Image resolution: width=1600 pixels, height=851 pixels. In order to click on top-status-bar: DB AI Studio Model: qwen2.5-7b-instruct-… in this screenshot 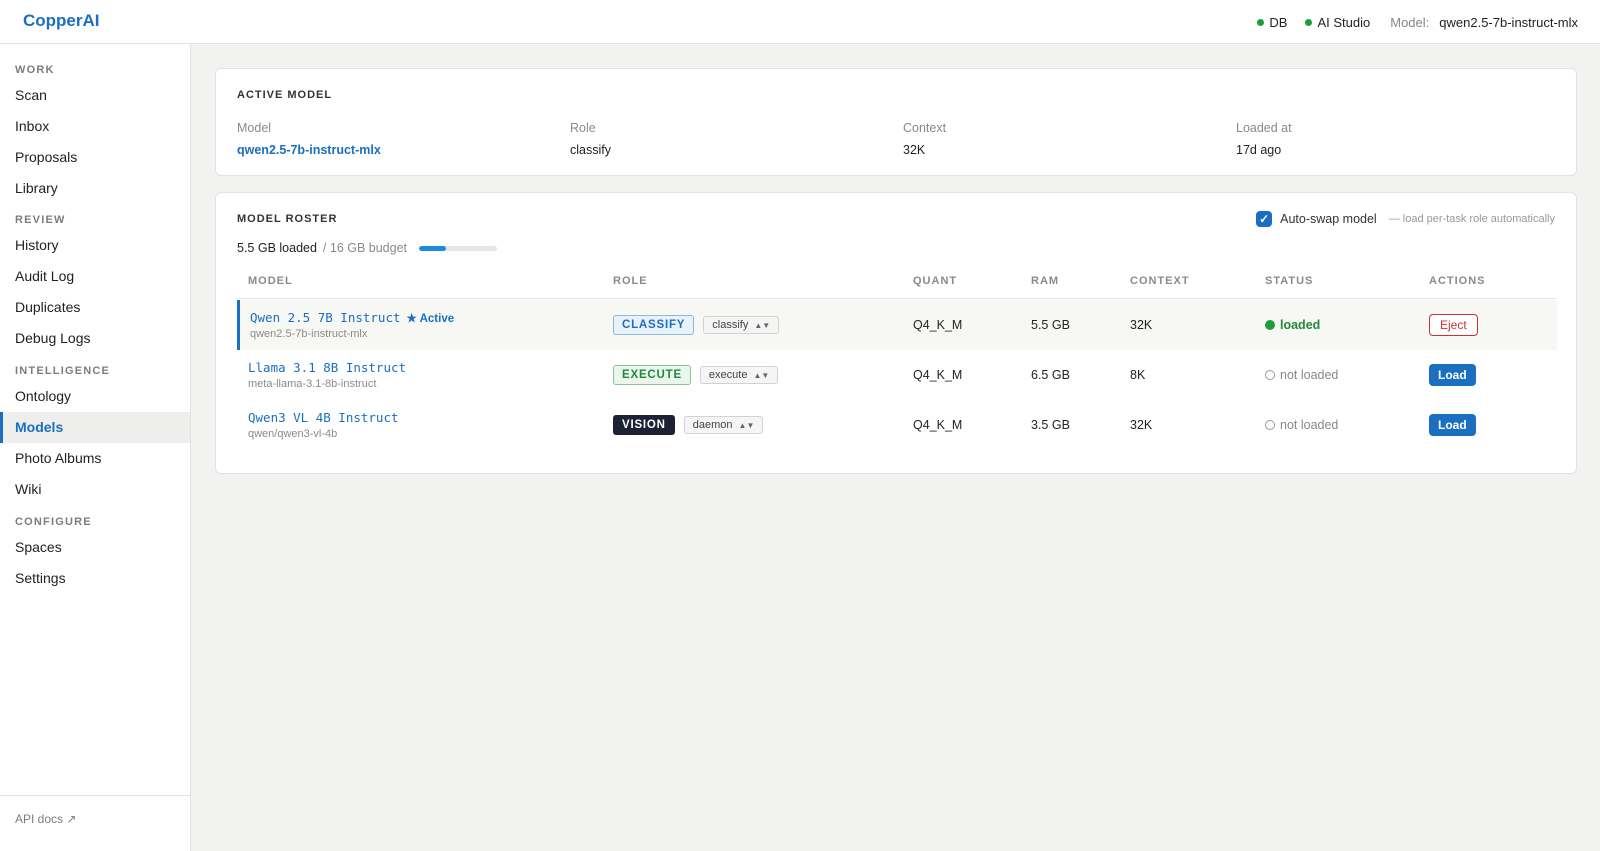, I will do `click(1411, 22)`.